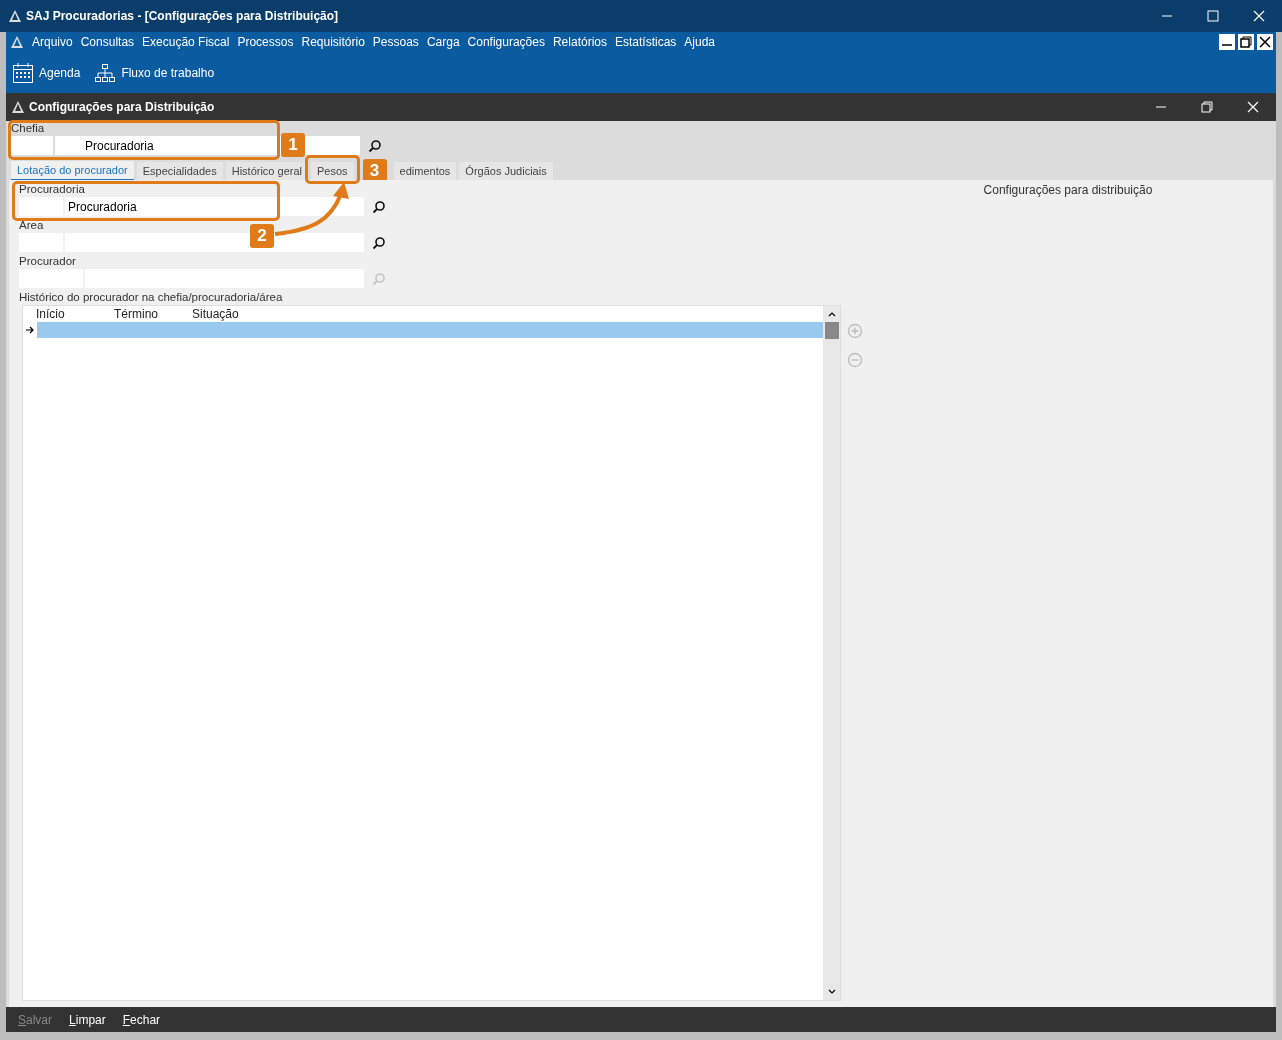 The width and height of the screenshot is (1282, 1040). I want to click on tab: Órgãos Judiciais, so click(506, 171).